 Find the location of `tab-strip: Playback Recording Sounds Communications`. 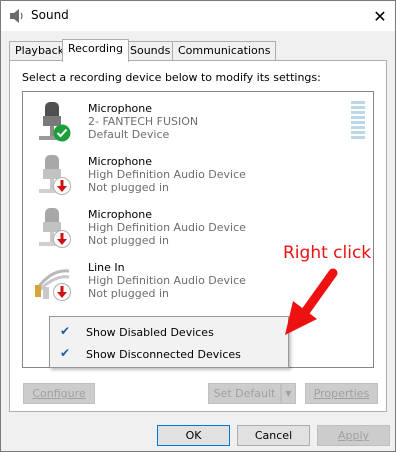

tab-strip: Playback Recording Sounds Communications is located at coordinates (198, 50).